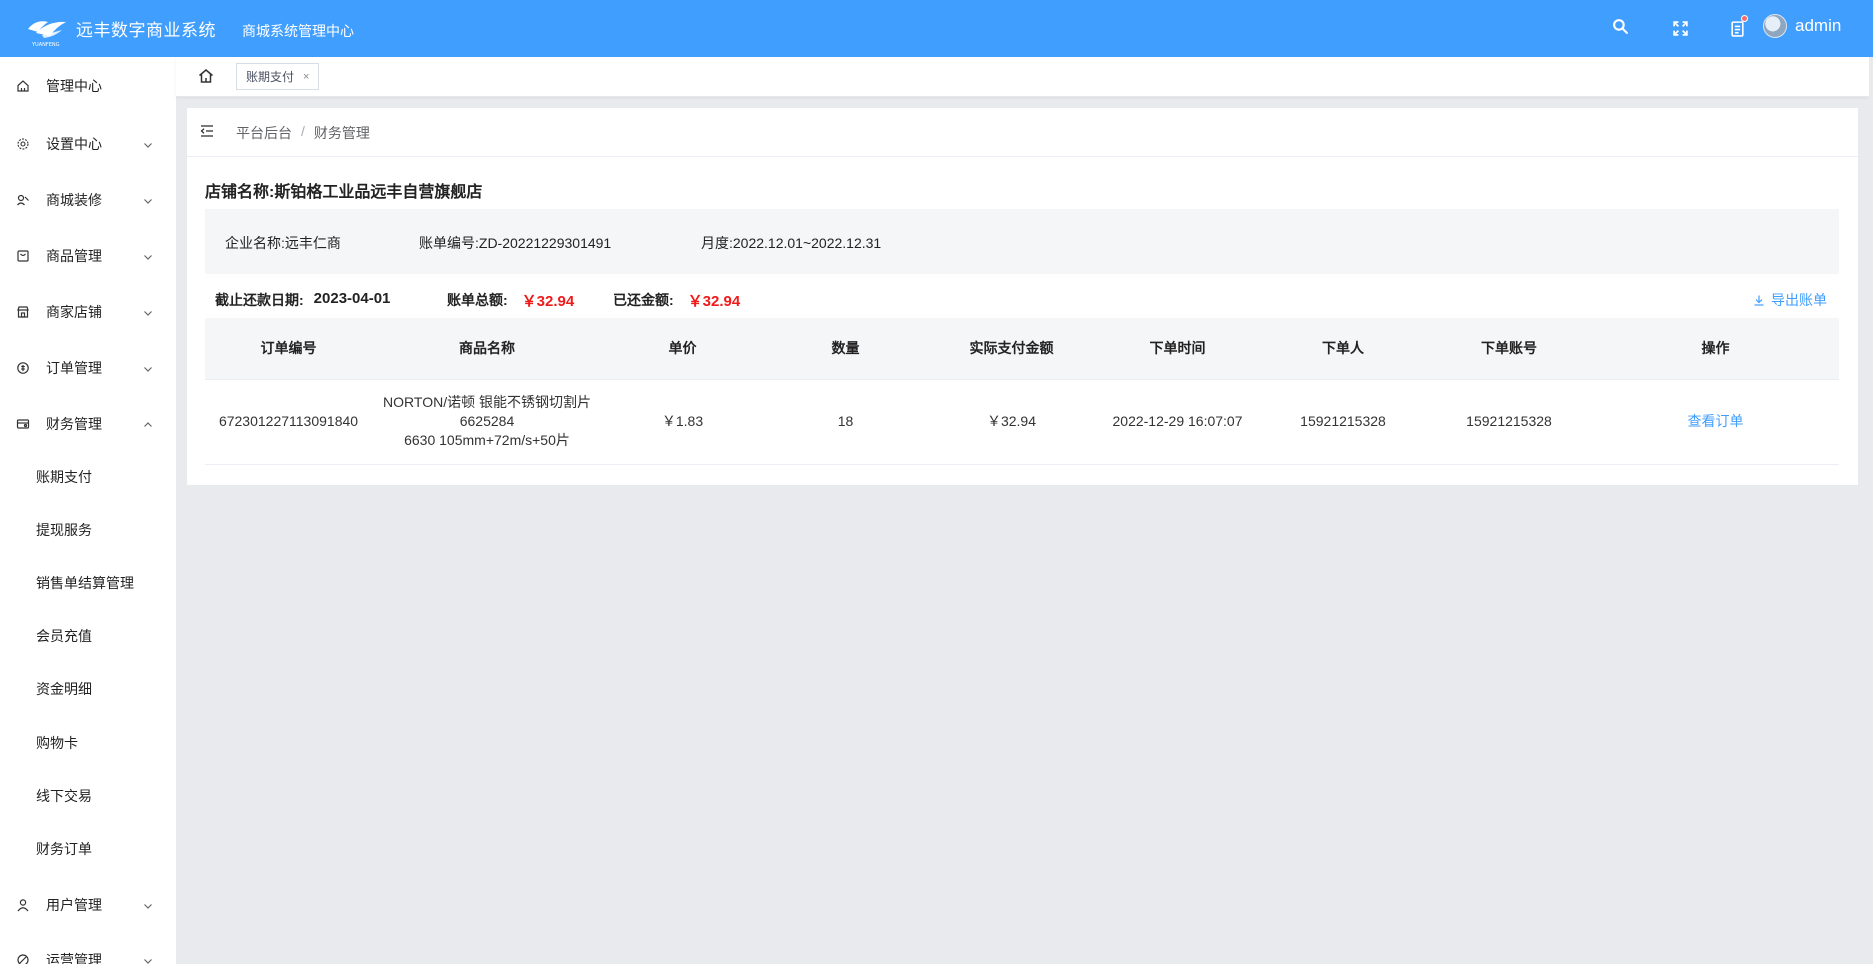 The image size is (1873, 964). Describe the element at coordinates (1680, 28) in the screenshot. I see `fullscreen-icon` at that location.